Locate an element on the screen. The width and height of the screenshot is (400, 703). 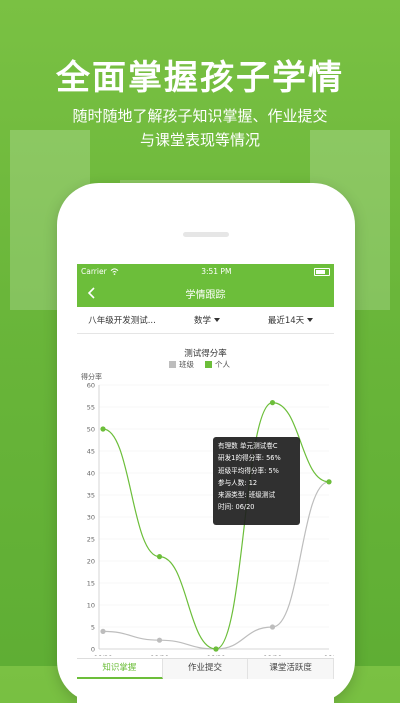
y-tick-label: 40 is located at coordinates (91, 474).